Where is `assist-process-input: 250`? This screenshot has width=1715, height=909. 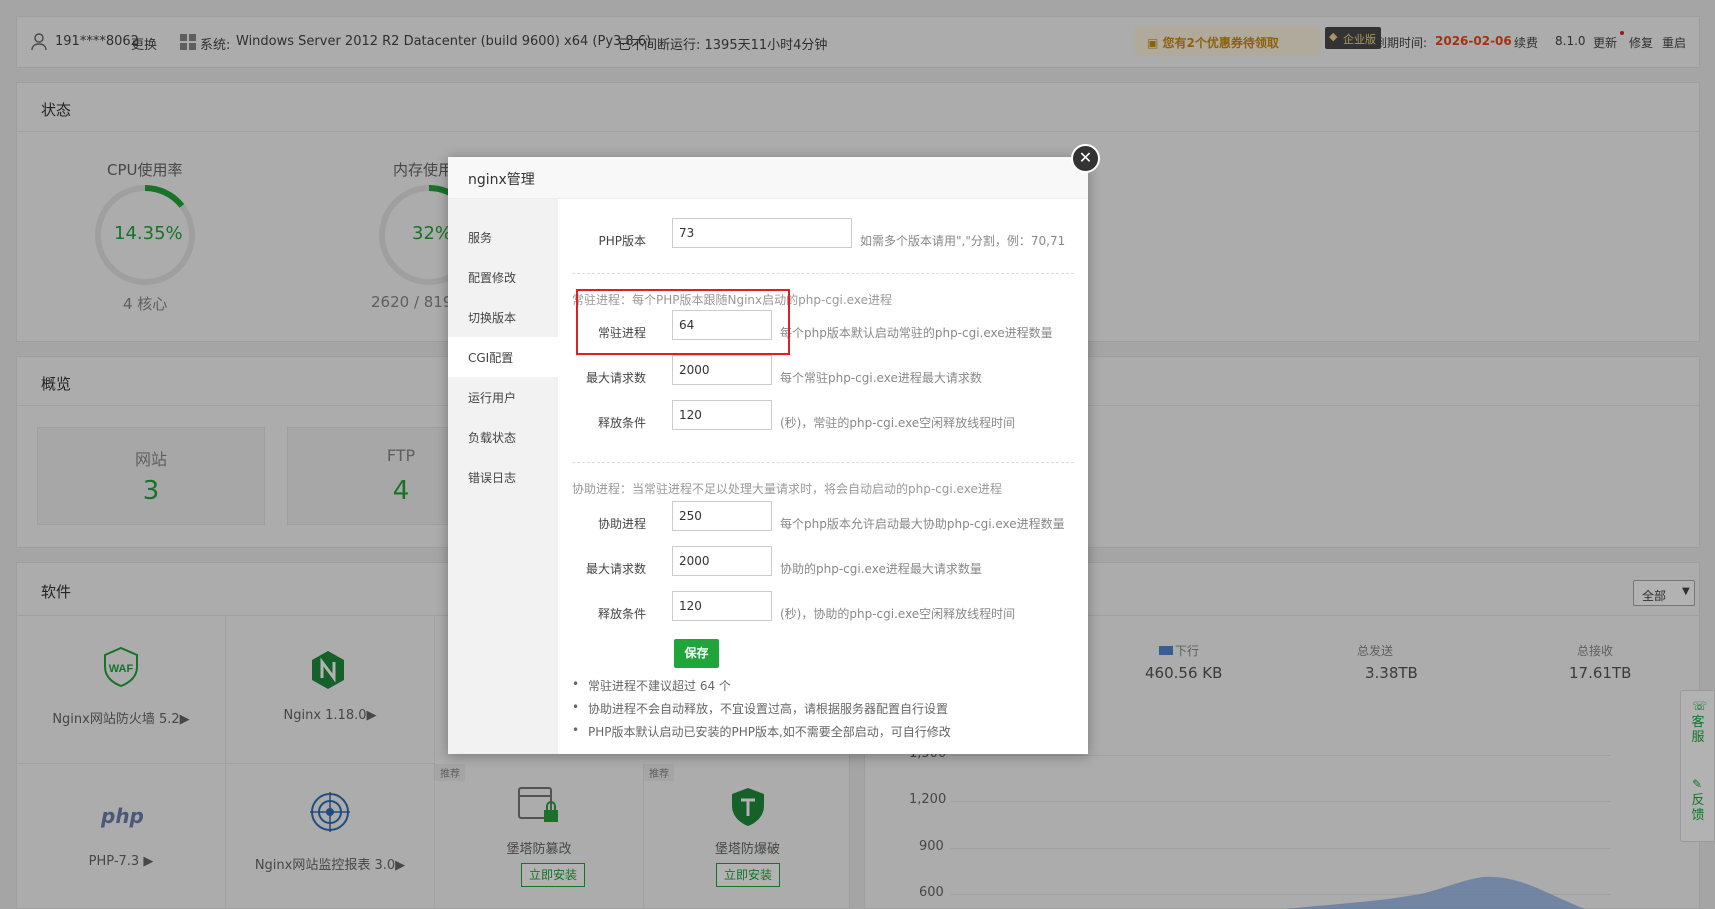
assist-process-input: 250 is located at coordinates (722, 516).